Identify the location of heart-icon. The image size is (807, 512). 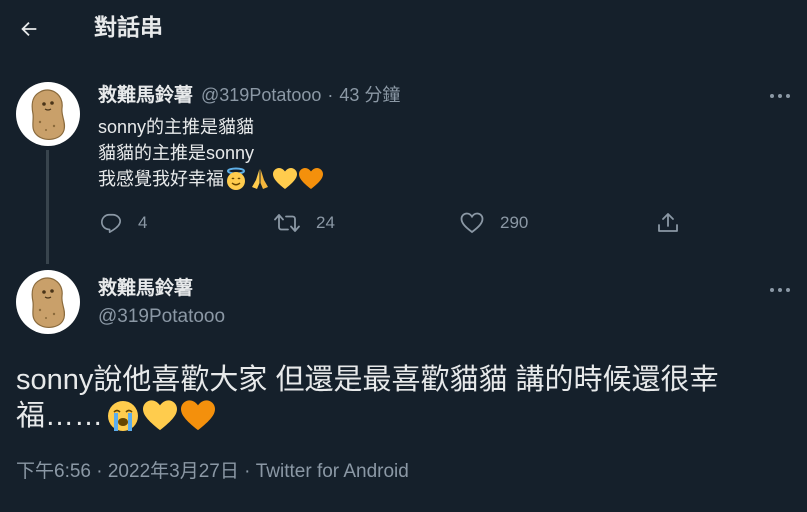
(472, 223).